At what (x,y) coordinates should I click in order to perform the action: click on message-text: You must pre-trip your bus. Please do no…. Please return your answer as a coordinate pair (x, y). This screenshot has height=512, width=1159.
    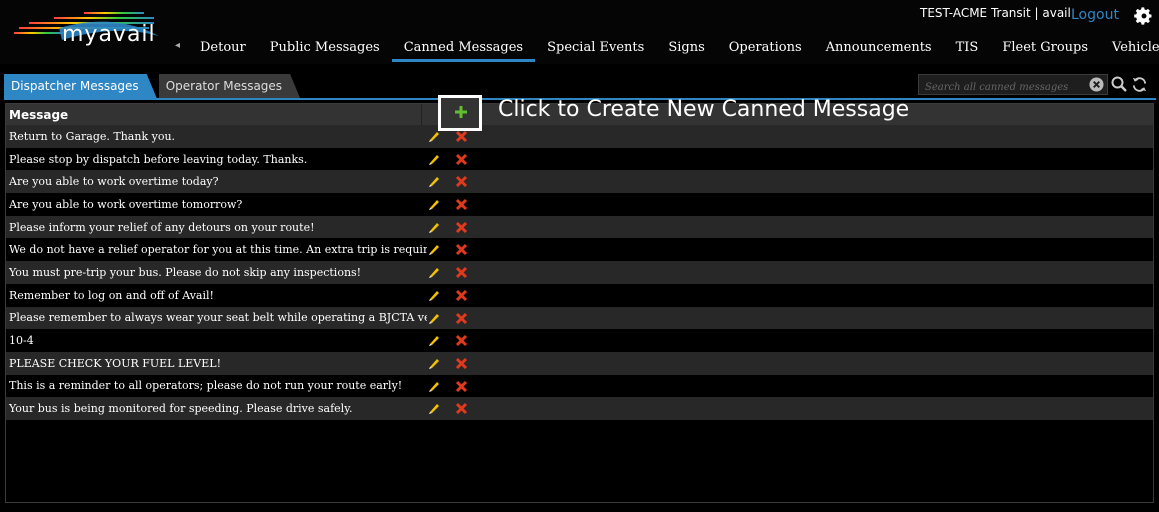
    Looking at the image, I should click on (185, 272).